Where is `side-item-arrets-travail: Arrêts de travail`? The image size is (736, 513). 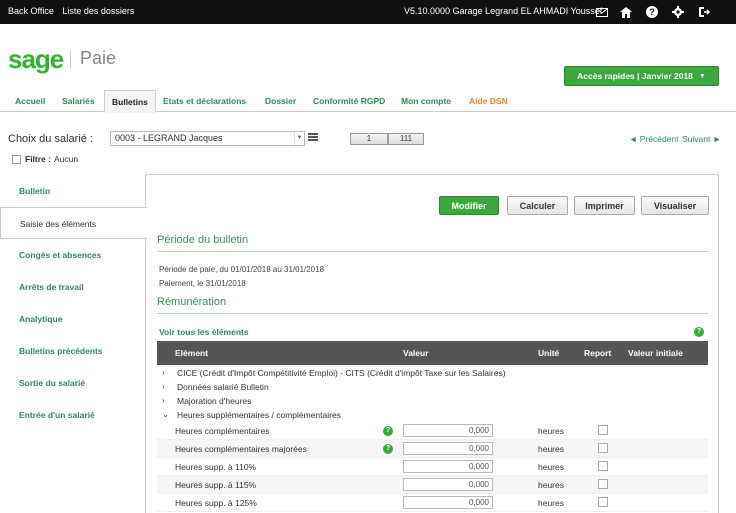 side-item-arrets-travail: Arrêts de travail is located at coordinates (73, 287).